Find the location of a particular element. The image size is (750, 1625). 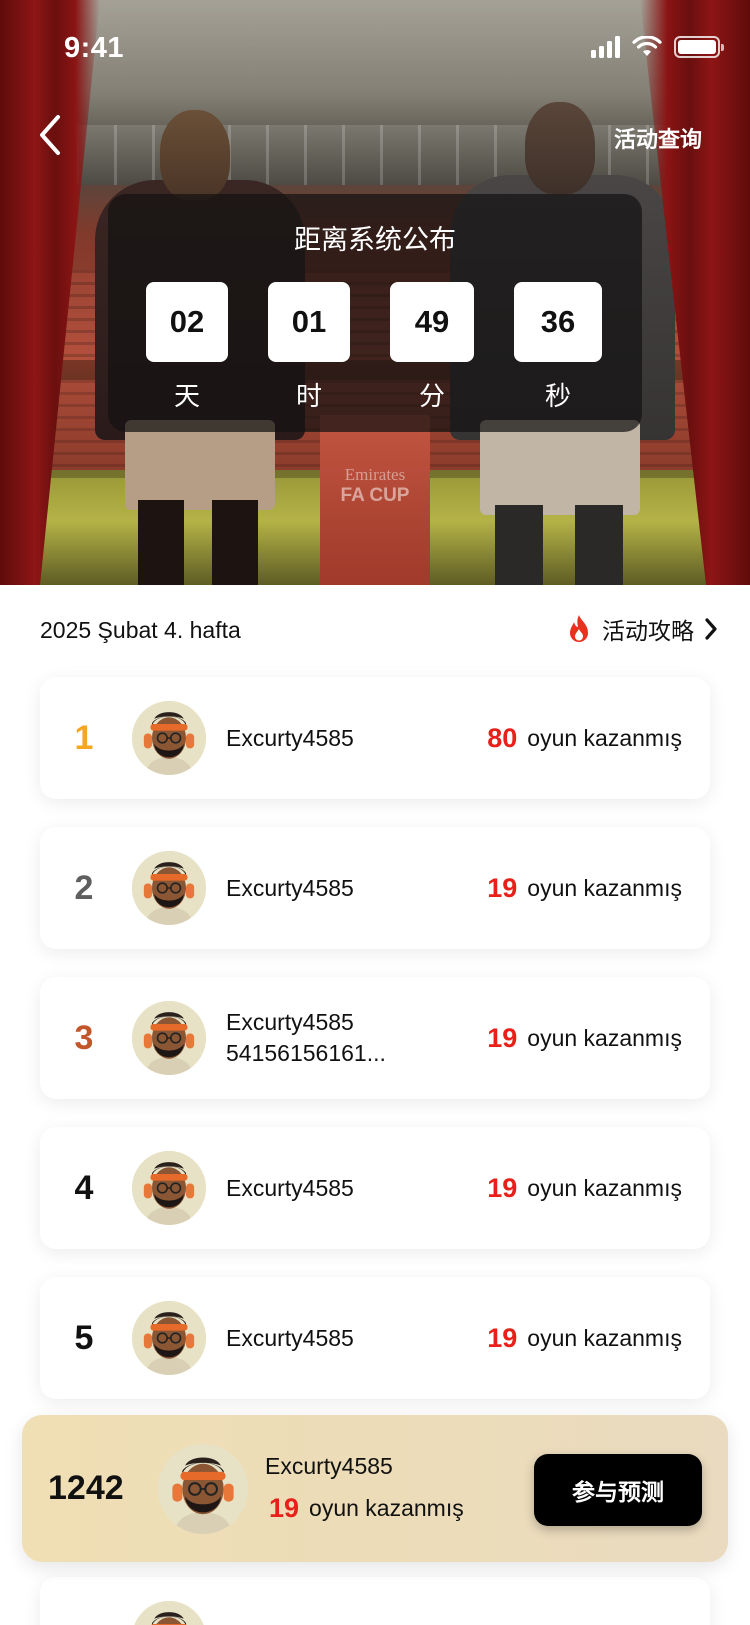

activity-guide-link: 活动攻略 is located at coordinates (642, 629).